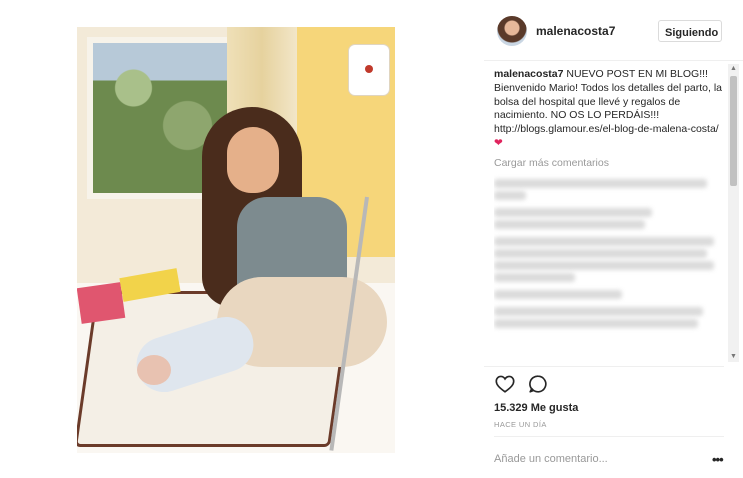 This screenshot has height=478, width=743. Describe the element at coordinates (369, 70) in the screenshot. I see `wall-device` at that location.